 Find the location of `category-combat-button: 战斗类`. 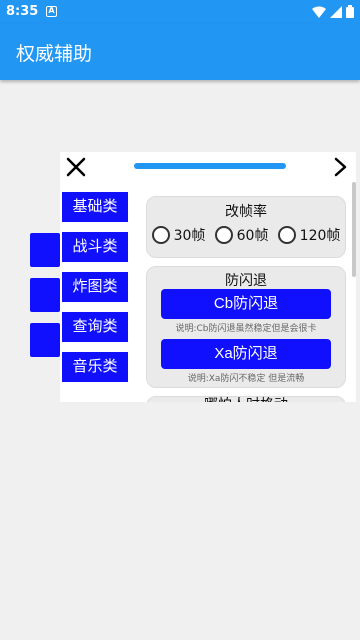

category-combat-button: 战斗类 is located at coordinates (95, 247).